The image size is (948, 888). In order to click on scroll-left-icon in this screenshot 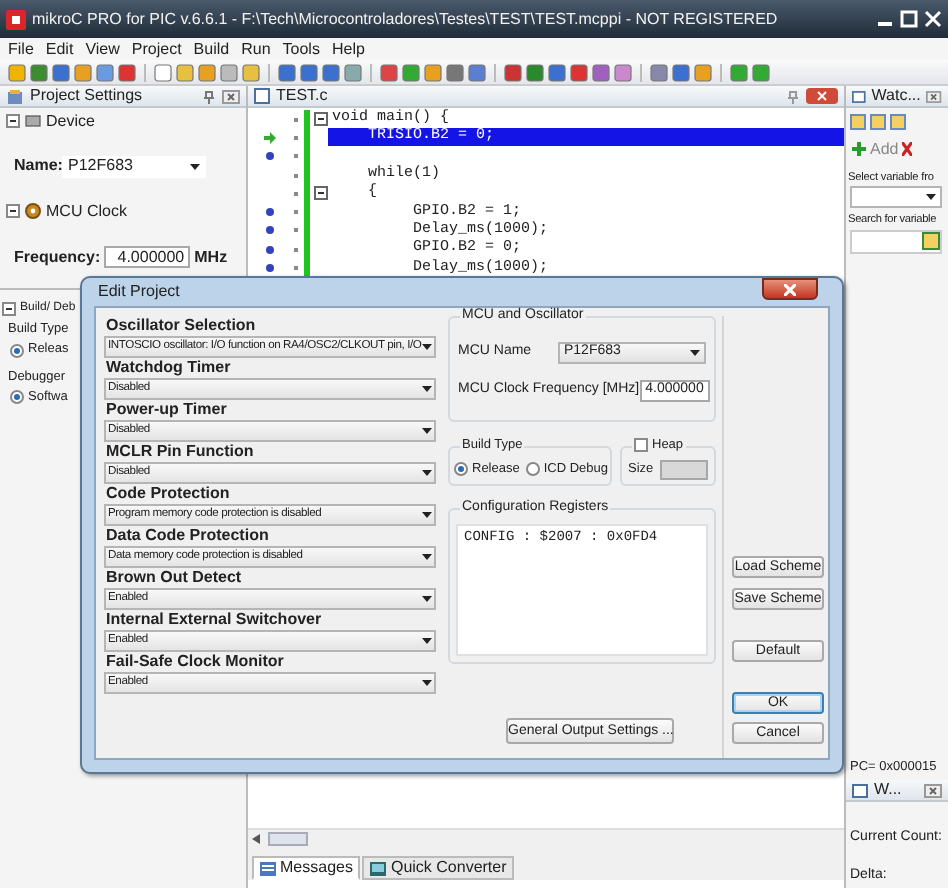, I will do `click(257, 839)`.